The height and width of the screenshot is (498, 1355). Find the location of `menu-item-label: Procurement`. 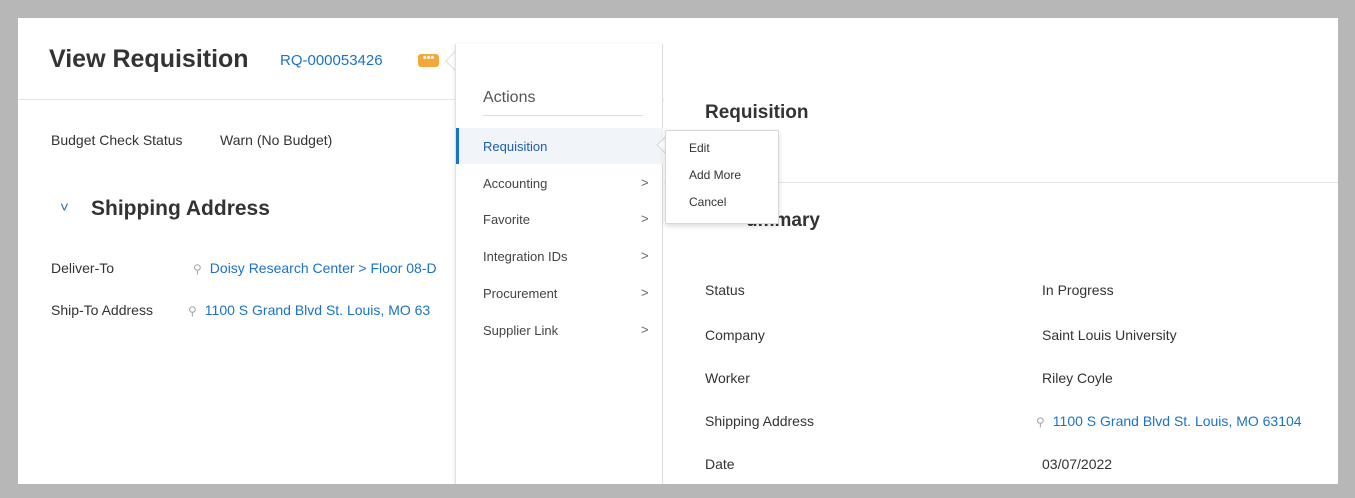

menu-item-label: Procurement is located at coordinates (520, 293).